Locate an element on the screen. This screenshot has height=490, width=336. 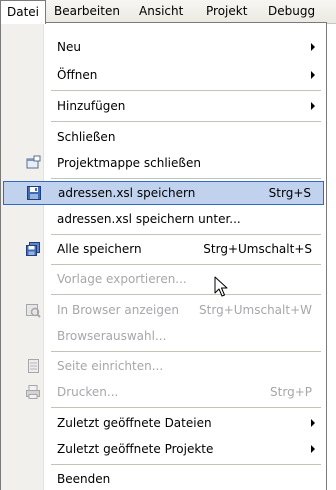
menu-item-view-in-browser: In Browser anzeigen Strg+Umschalt+W is located at coordinates (163, 310).